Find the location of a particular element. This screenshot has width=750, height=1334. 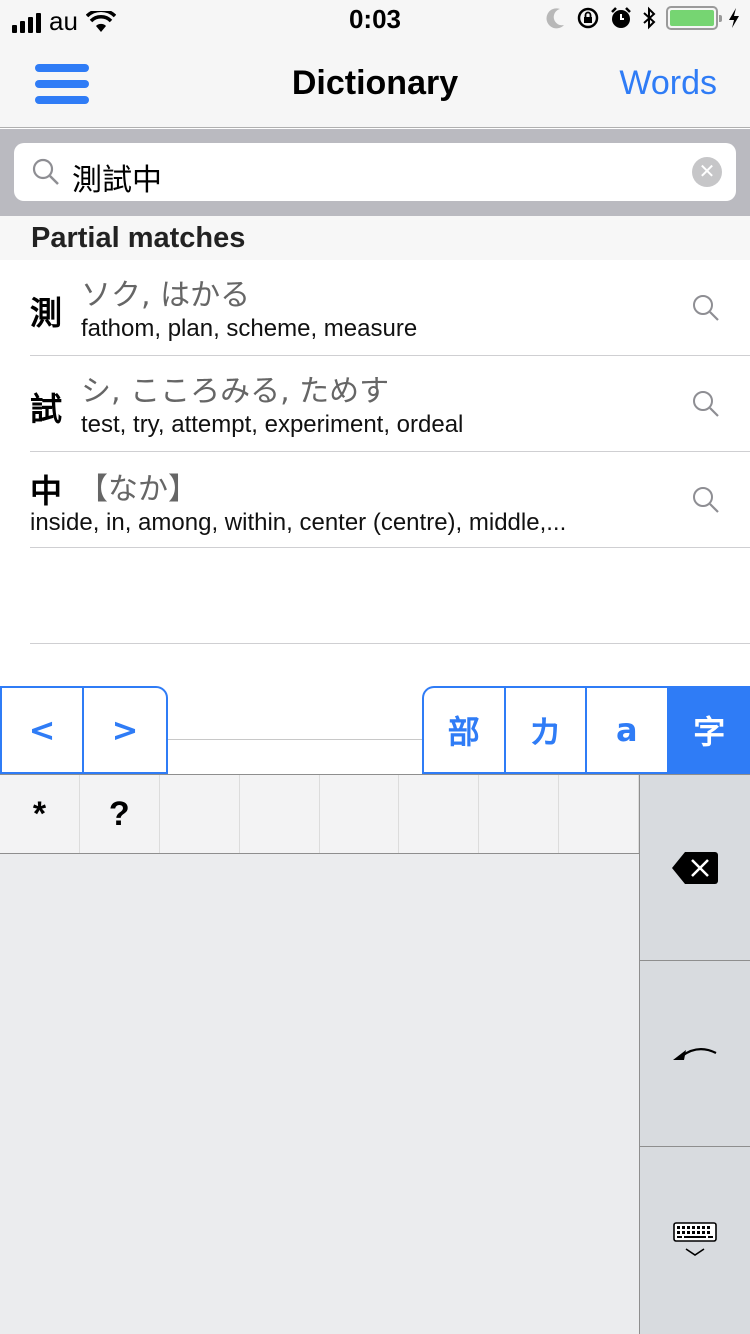

moon-icon is located at coordinates (555, 18).